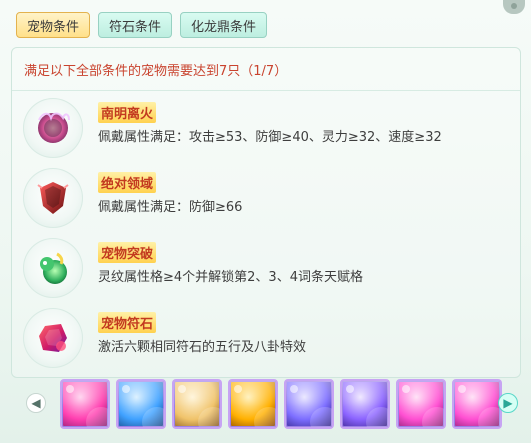 This screenshot has height=443, width=531. What do you see at coordinates (230, 277) in the screenshot?
I see `condition-description: 灵纹属性格≥4个并解锁第2、3、4词条天赋格` at bounding box center [230, 277].